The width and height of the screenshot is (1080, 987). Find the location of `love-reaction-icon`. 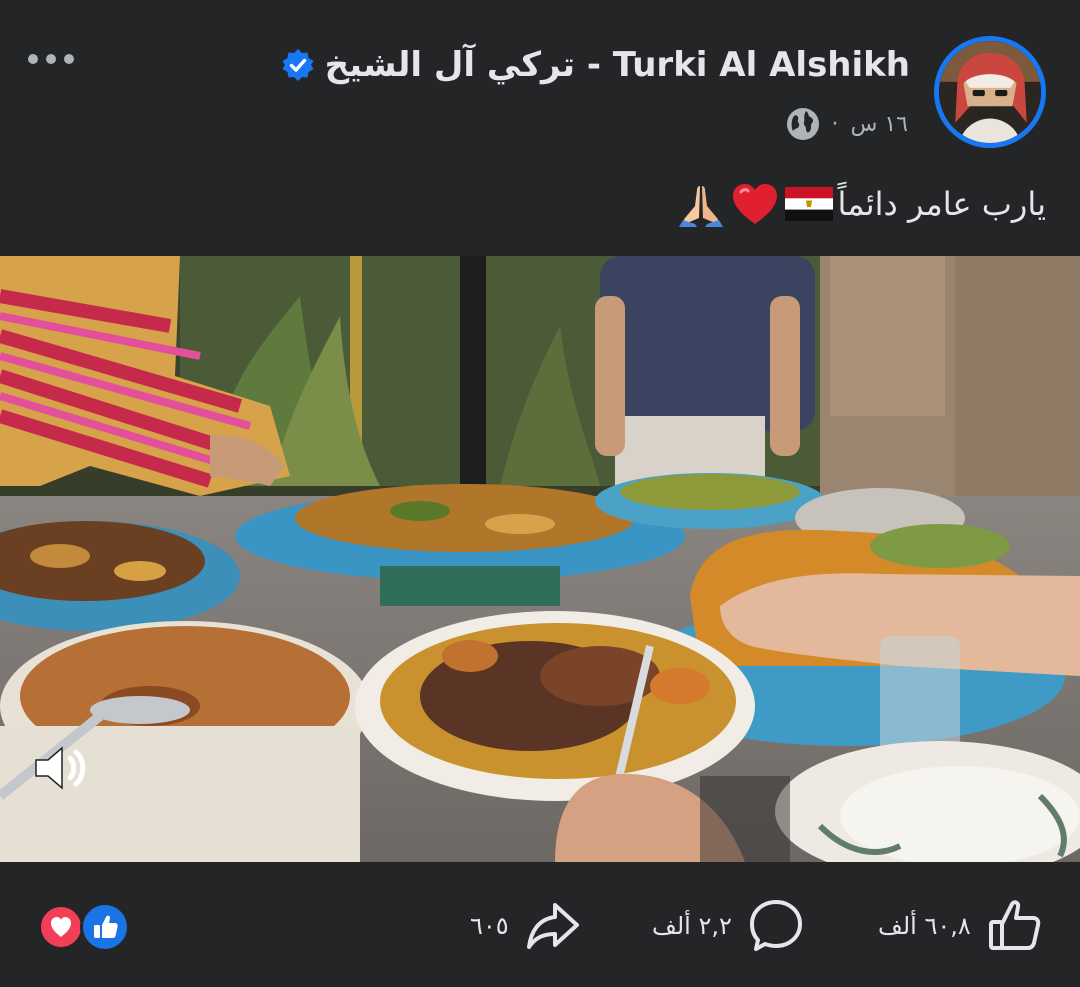

love-reaction-icon is located at coordinates (61, 927).